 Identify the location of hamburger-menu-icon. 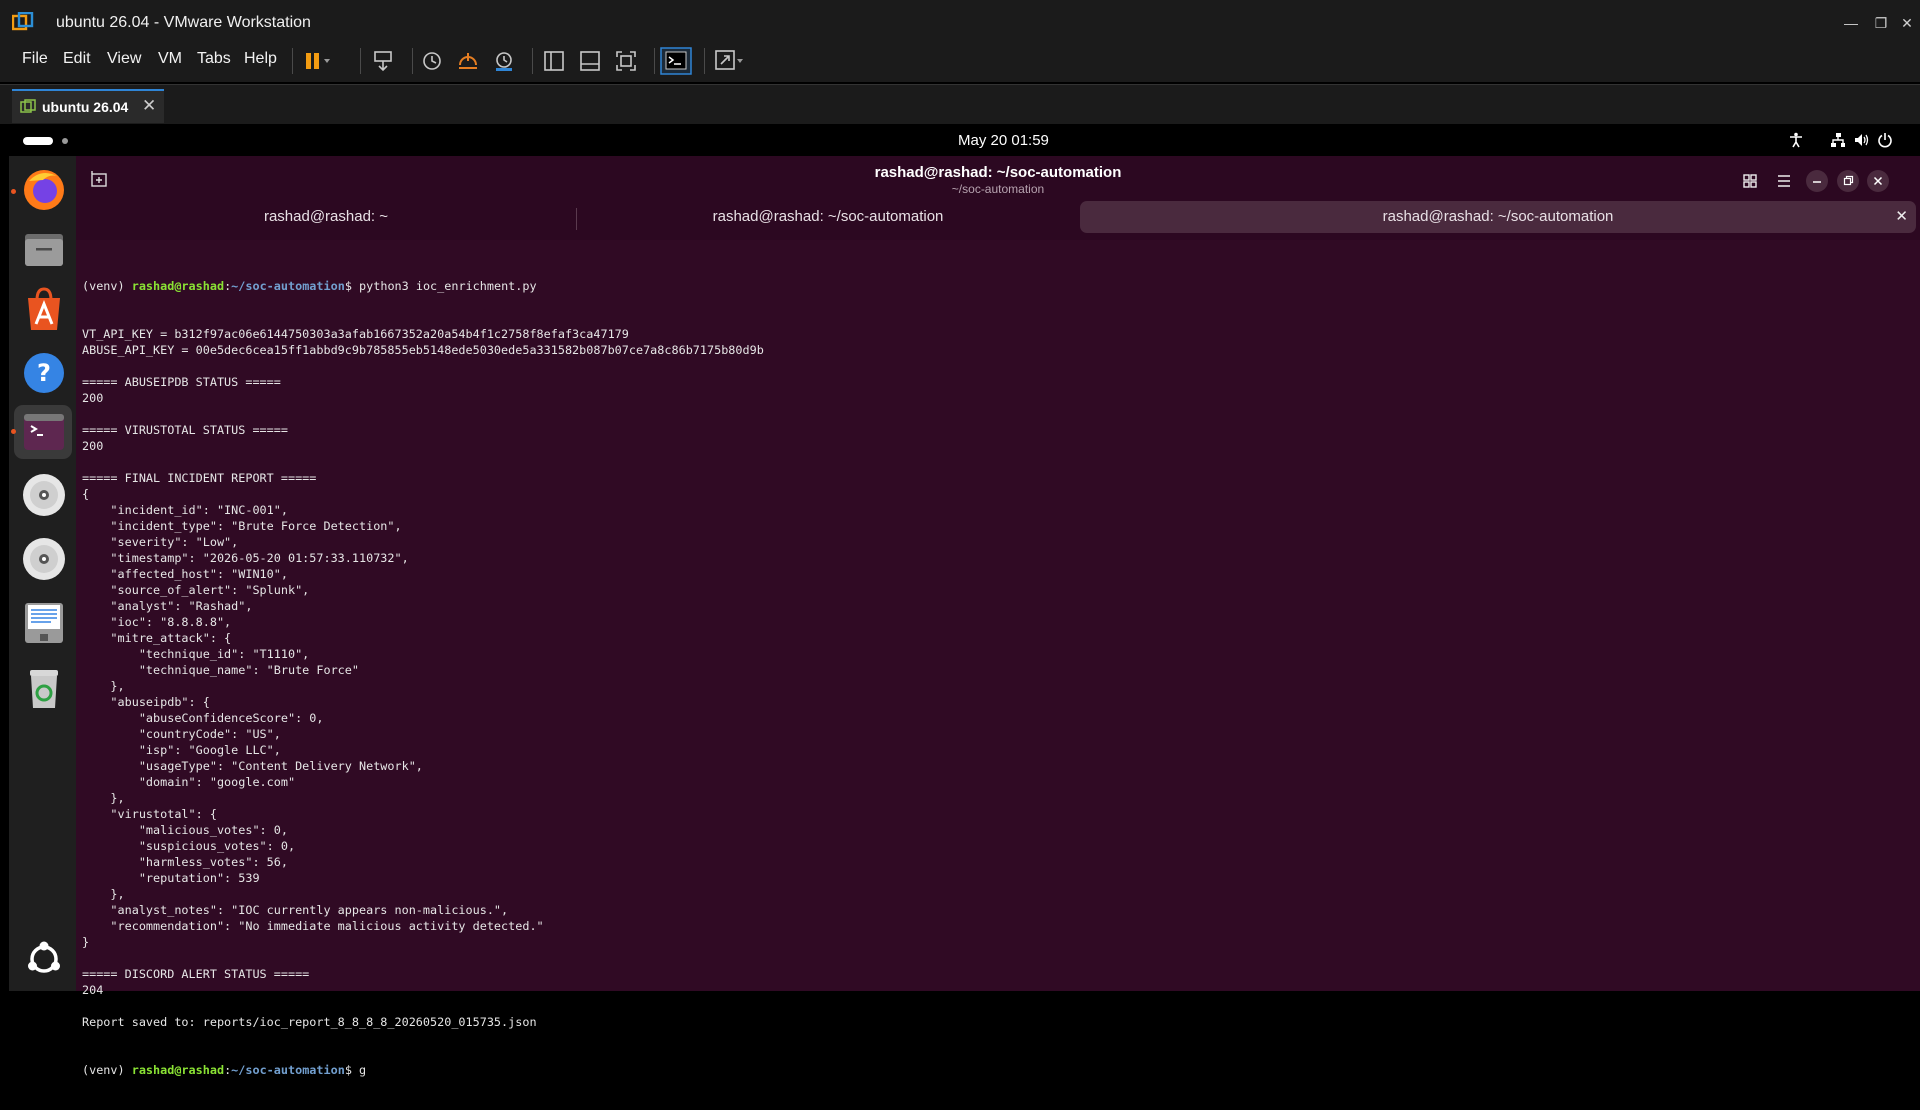
(1784, 181).